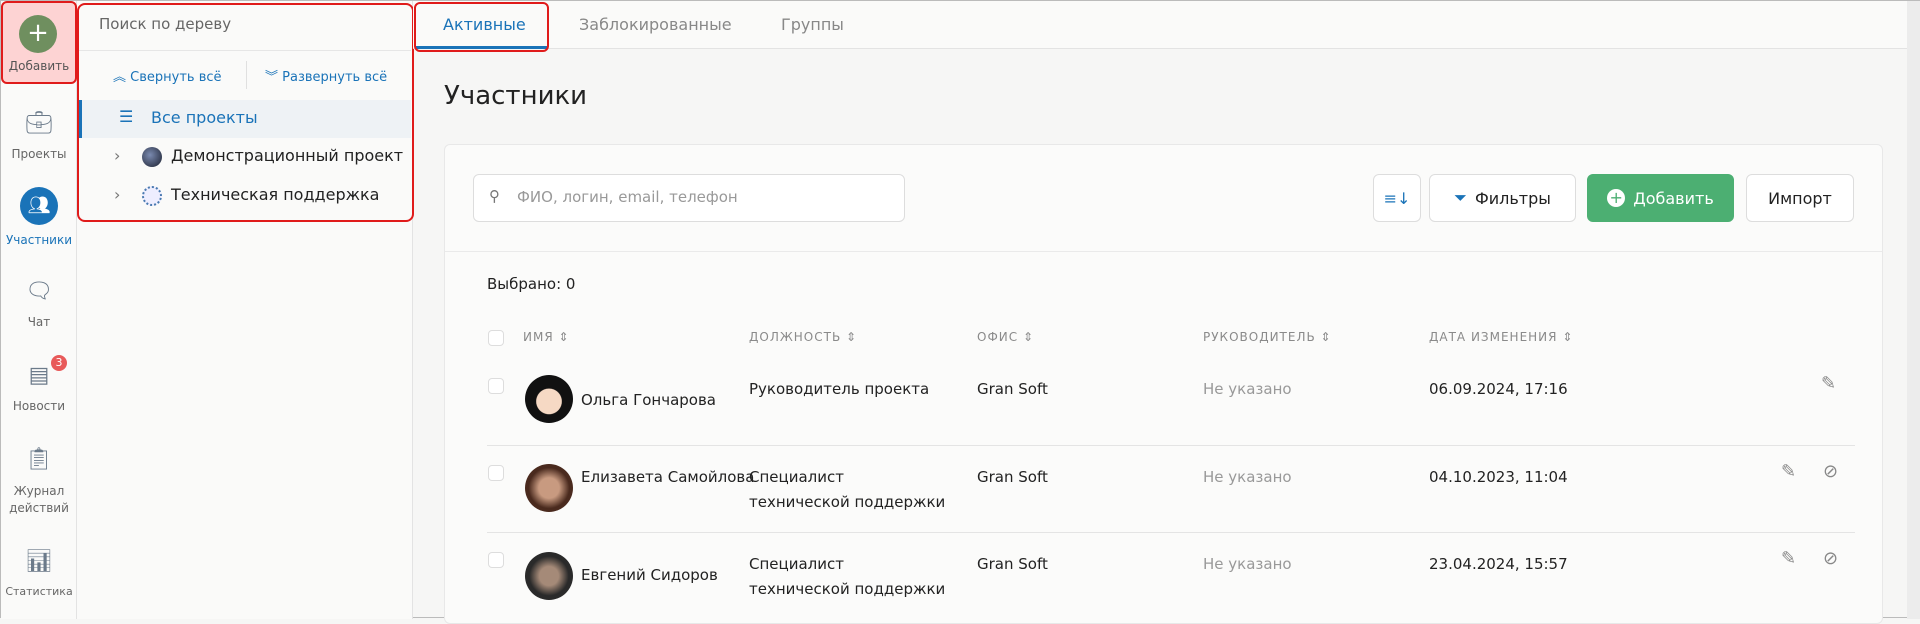 This screenshot has width=1920, height=624. What do you see at coordinates (245, 112) in the screenshot?
I see `tree-highlight` at bounding box center [245, 112].